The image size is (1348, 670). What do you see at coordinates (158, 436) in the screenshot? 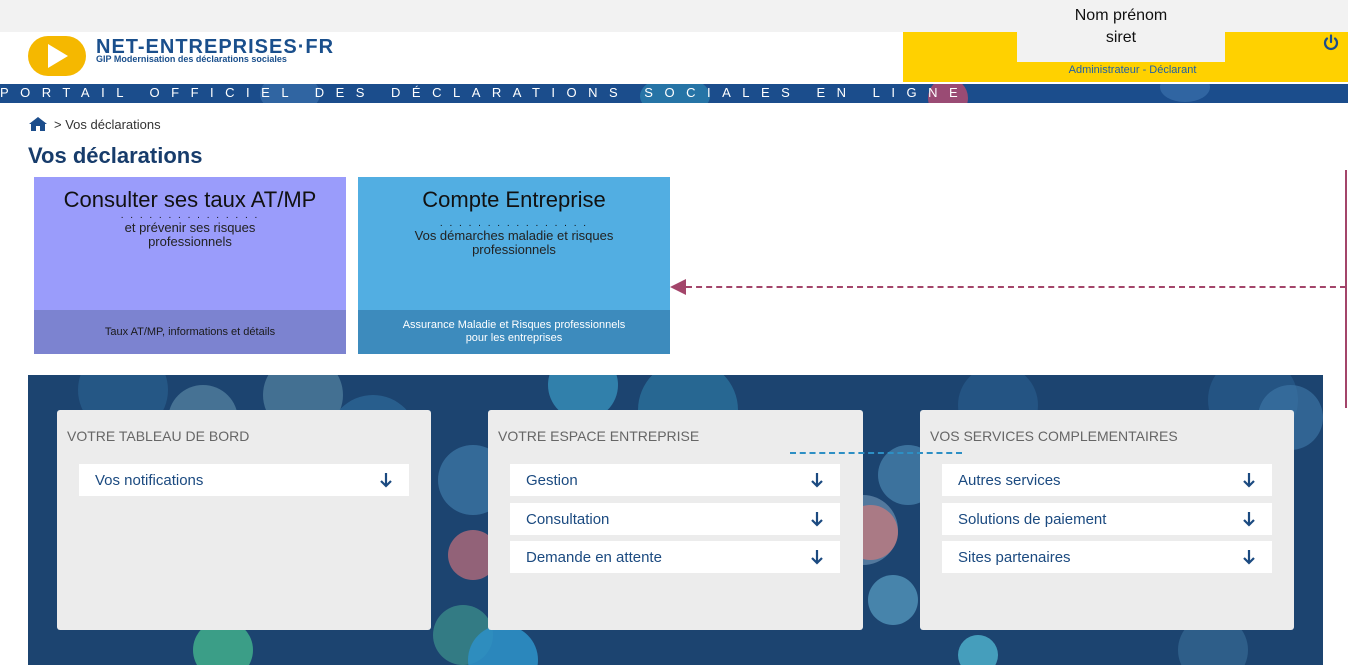
I see `card-title: VOTRE TABLEAU DE BORD` at bounding box center [158, 436].